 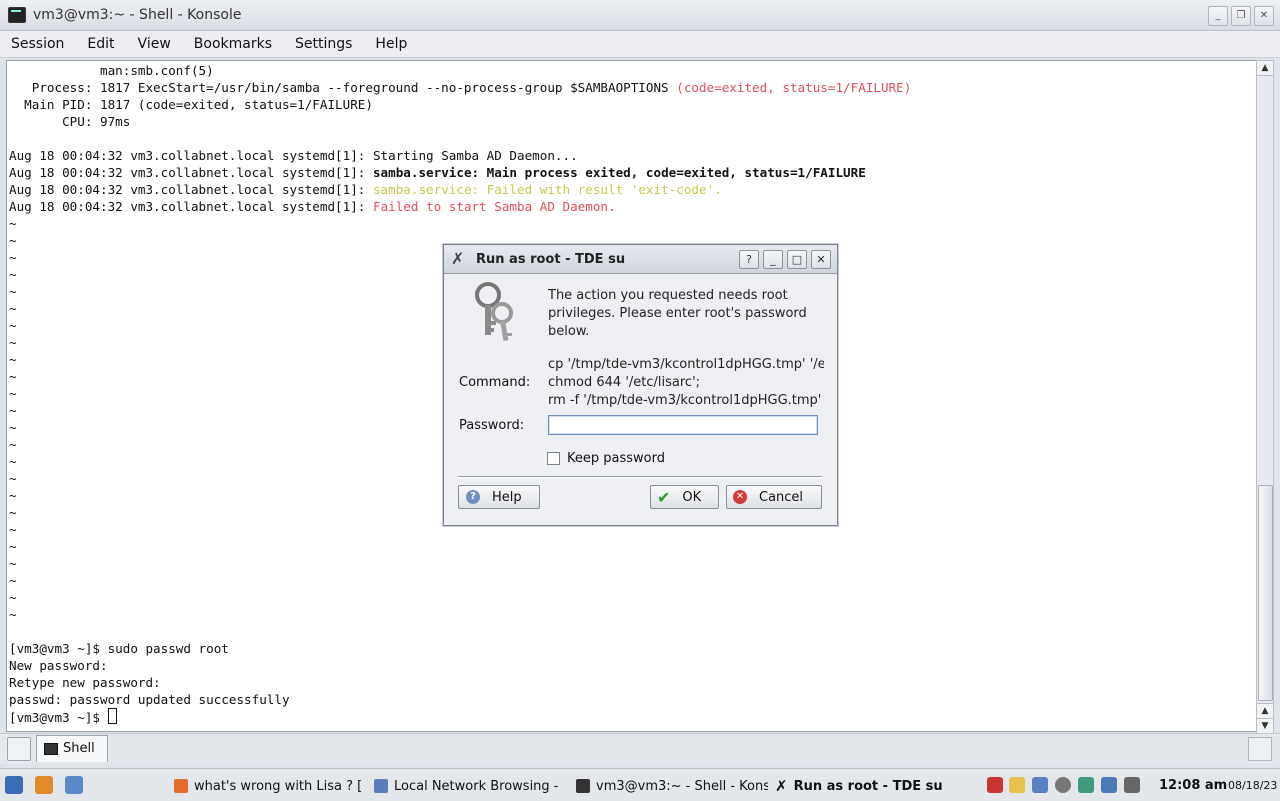 What do you see at coordinates (70, 121) in the screenshot?
I see `terminal-line: CPU: 97ms` at bounding box center [70, 121].